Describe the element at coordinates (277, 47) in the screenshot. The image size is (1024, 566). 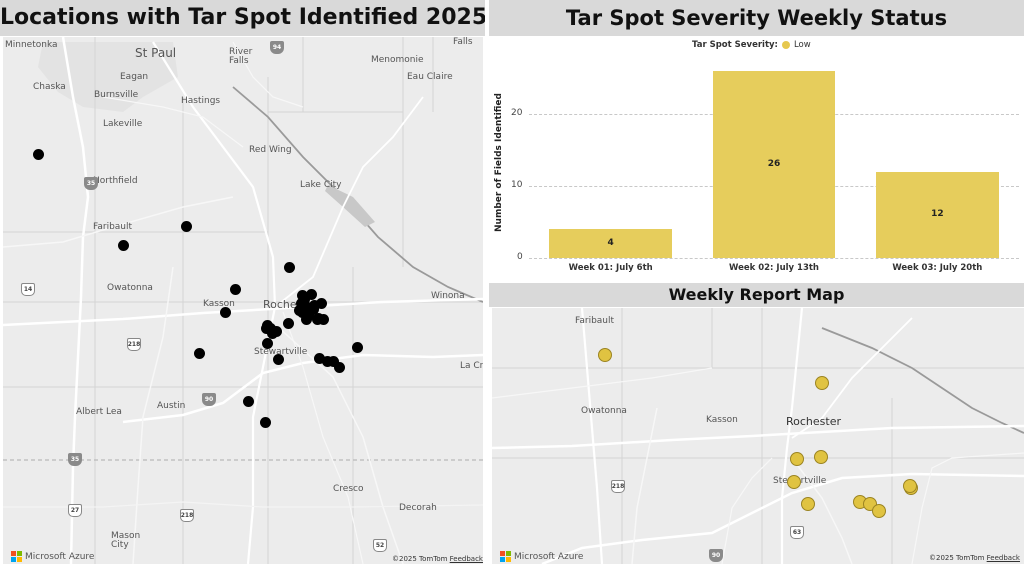
I see `highway-shield: 94` at that location.